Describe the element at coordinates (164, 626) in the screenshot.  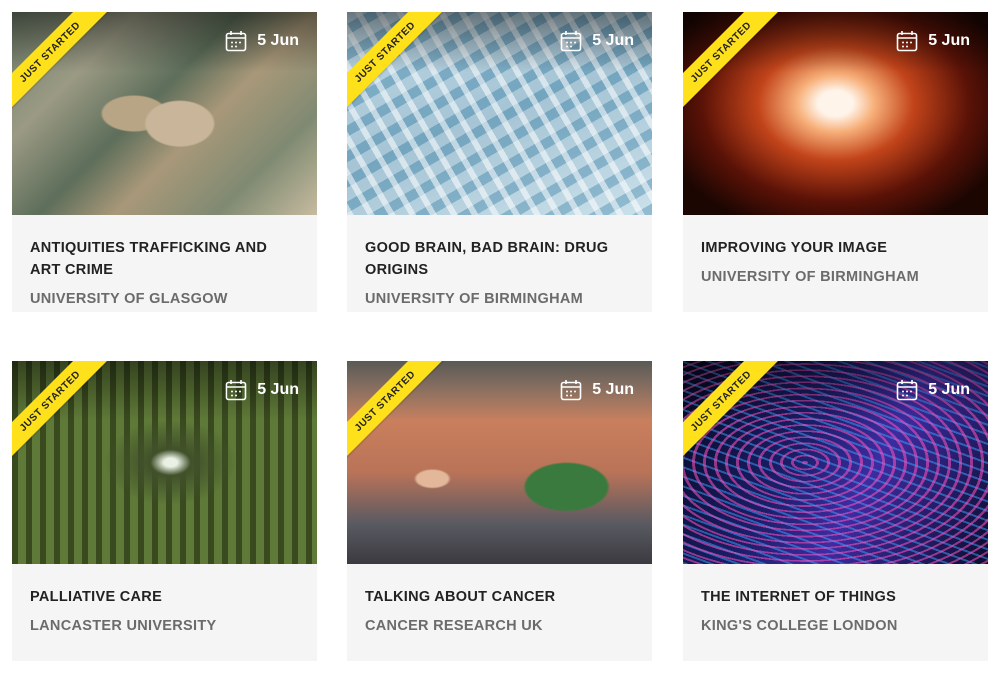
I see `course-organization: LANCASTER UNIVERSITY` at that location.